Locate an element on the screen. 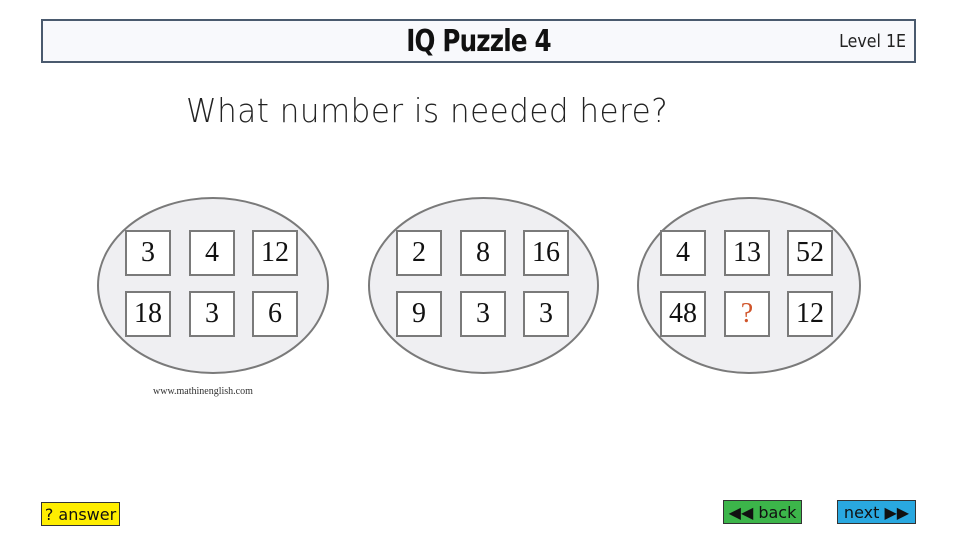 The width and height of the screenshot is (960, 540). level-label: Level 1E is located at coordinates (872, 41).